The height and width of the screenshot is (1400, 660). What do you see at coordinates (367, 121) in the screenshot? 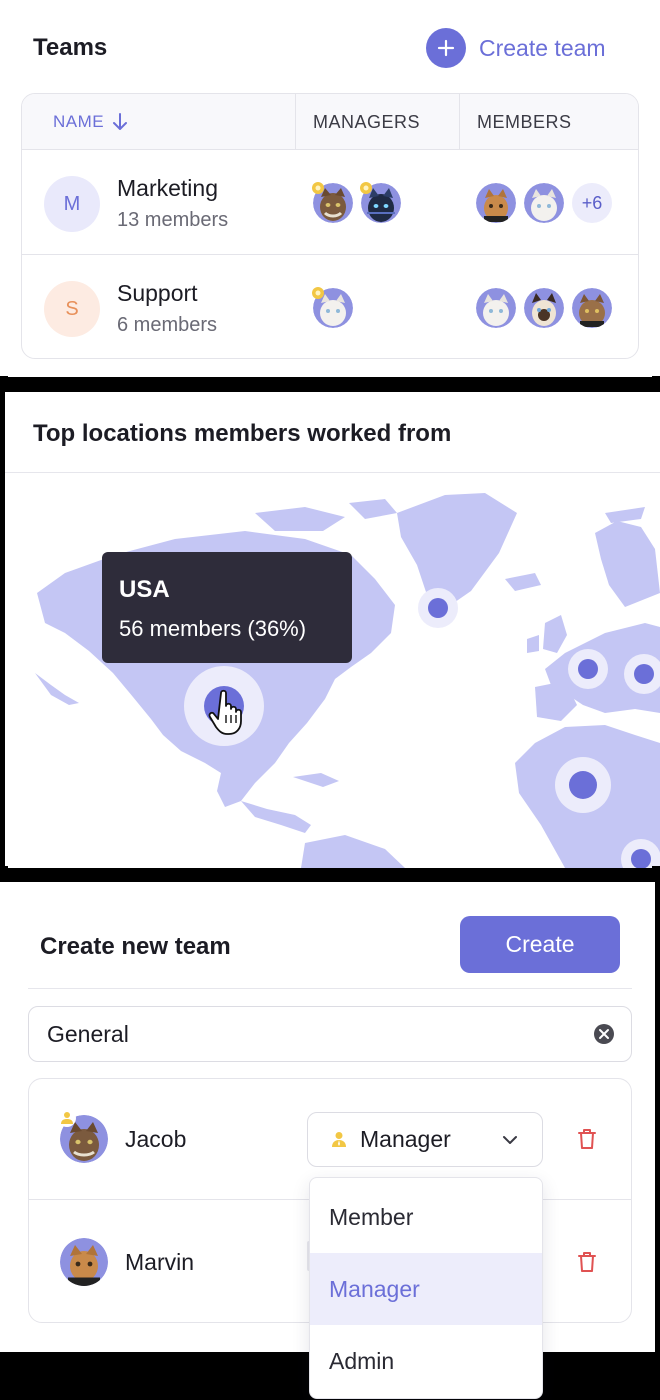
I see `column-header-managers: MANAGERS` at bounding box center [367, 121].